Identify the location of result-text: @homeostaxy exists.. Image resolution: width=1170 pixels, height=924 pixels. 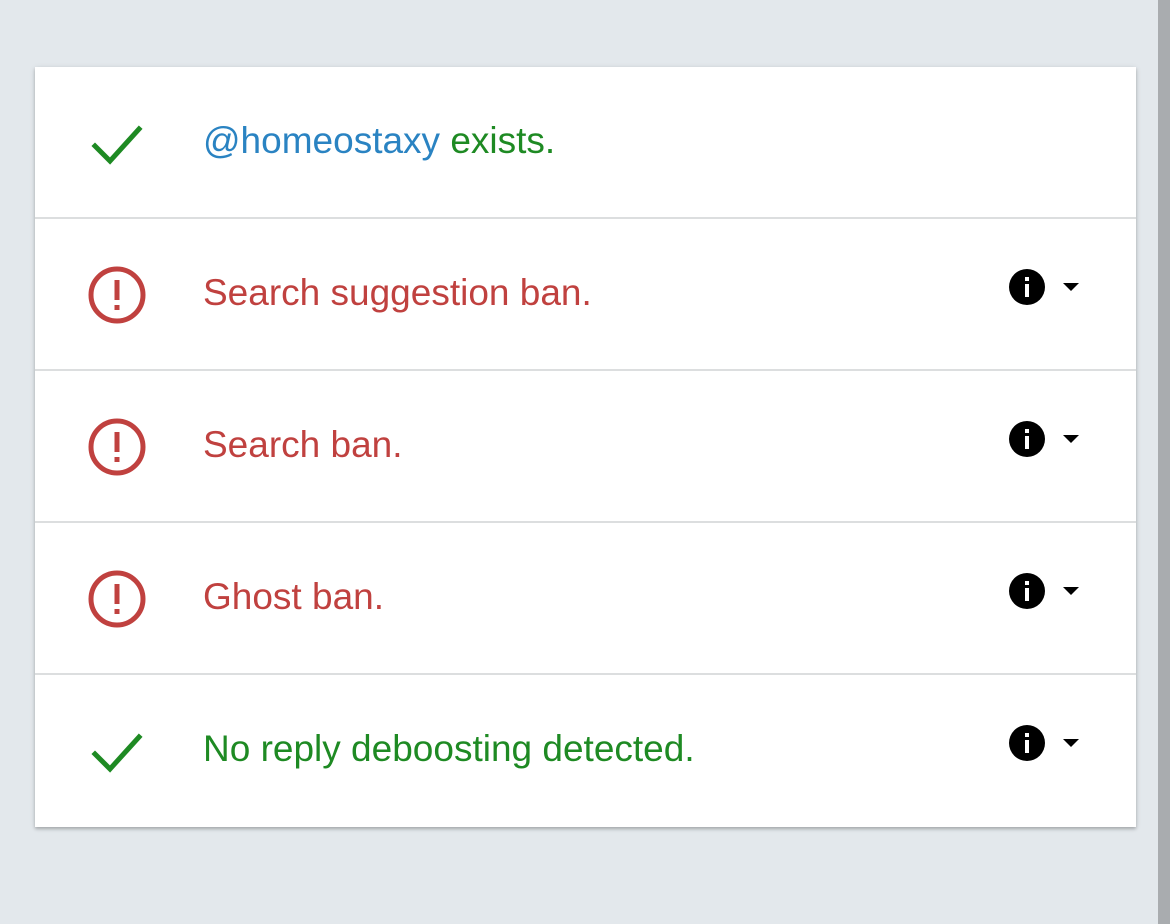
(379, 141).